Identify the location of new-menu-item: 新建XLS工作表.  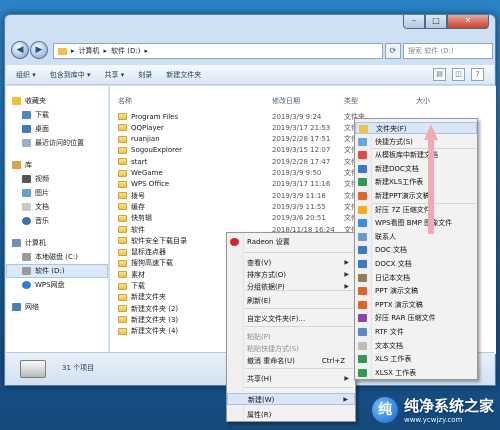
(416, 182).